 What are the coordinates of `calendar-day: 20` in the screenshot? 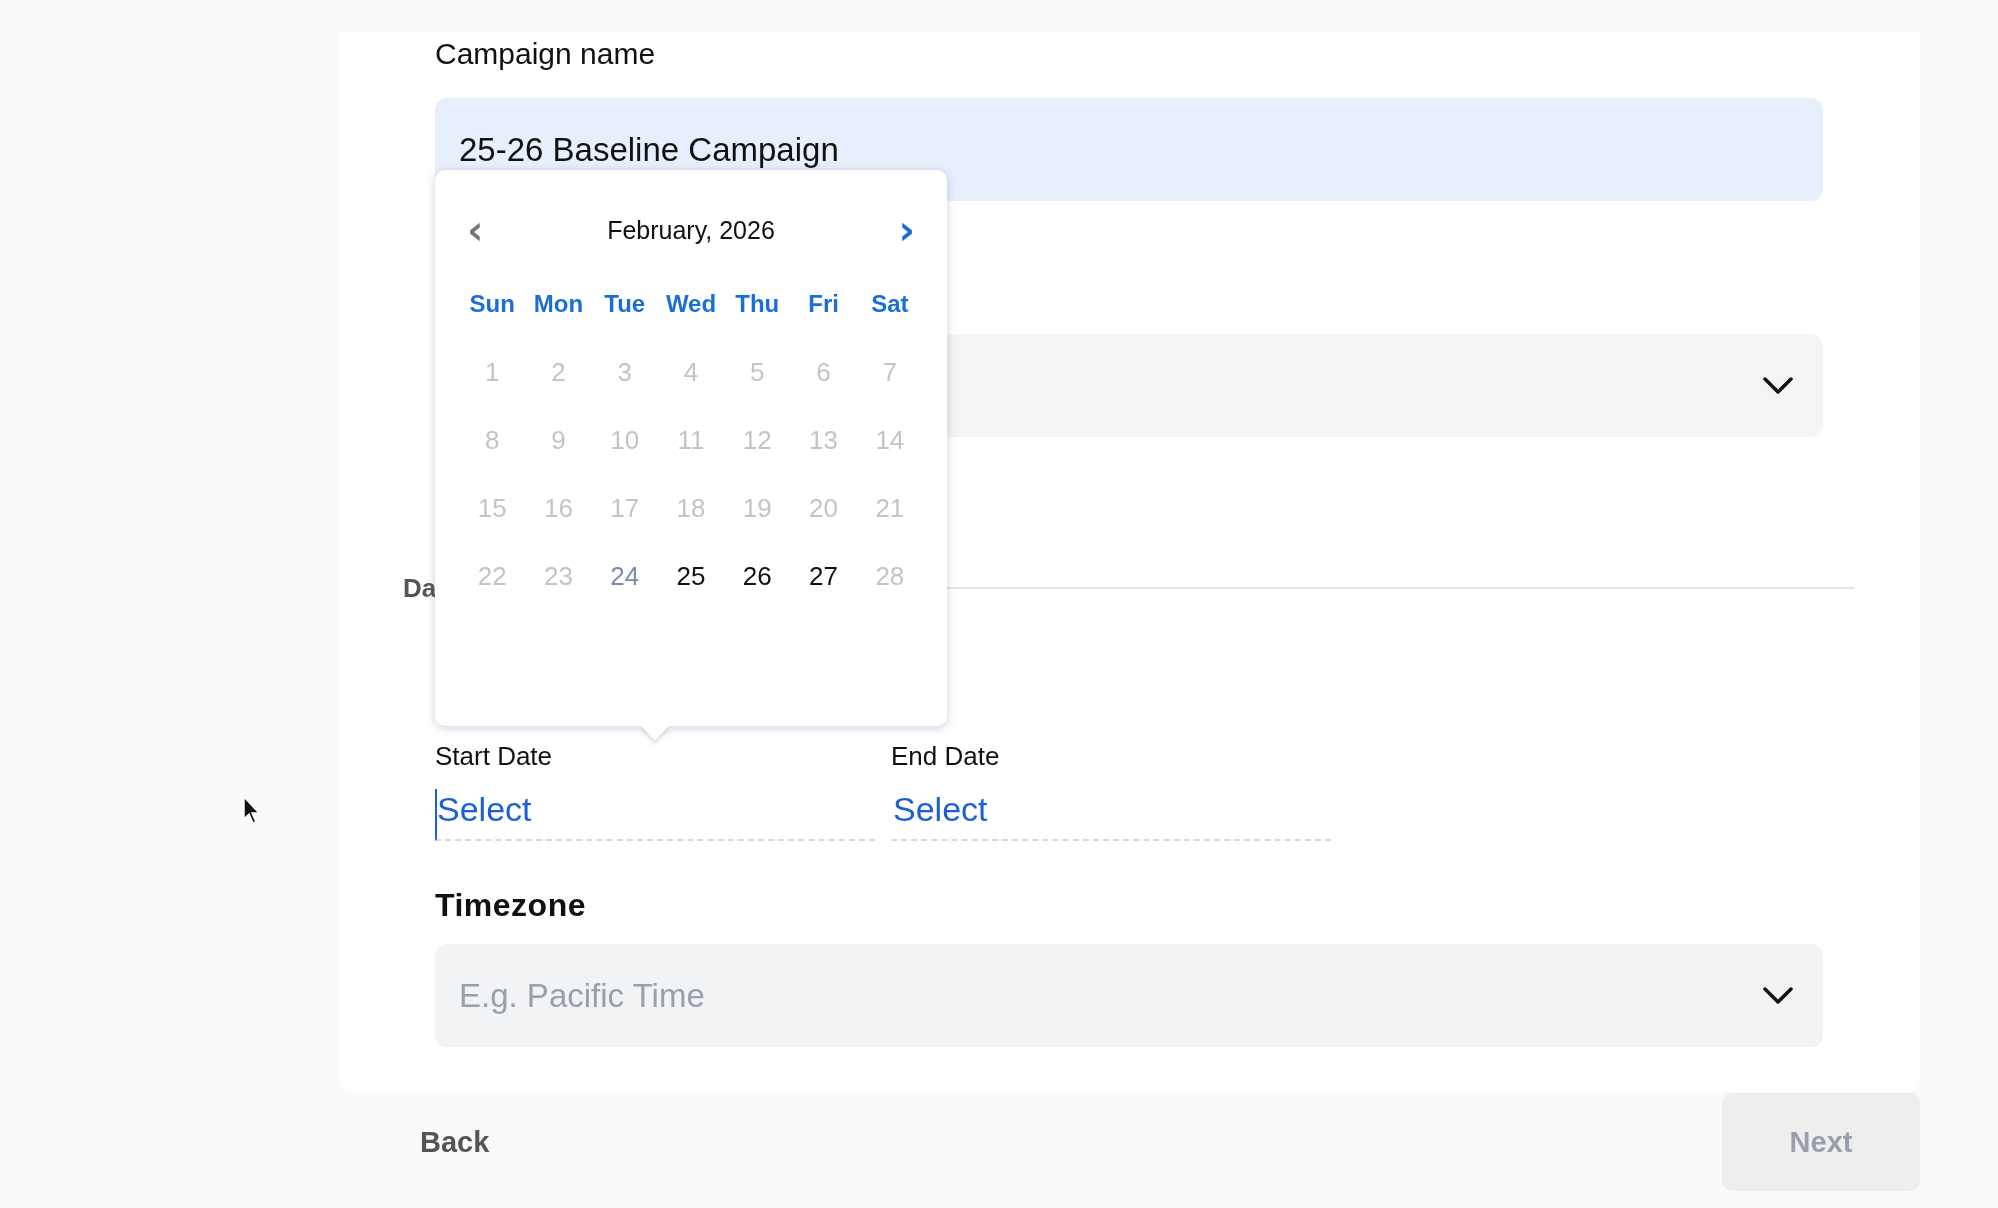 It's located at (823, 508).